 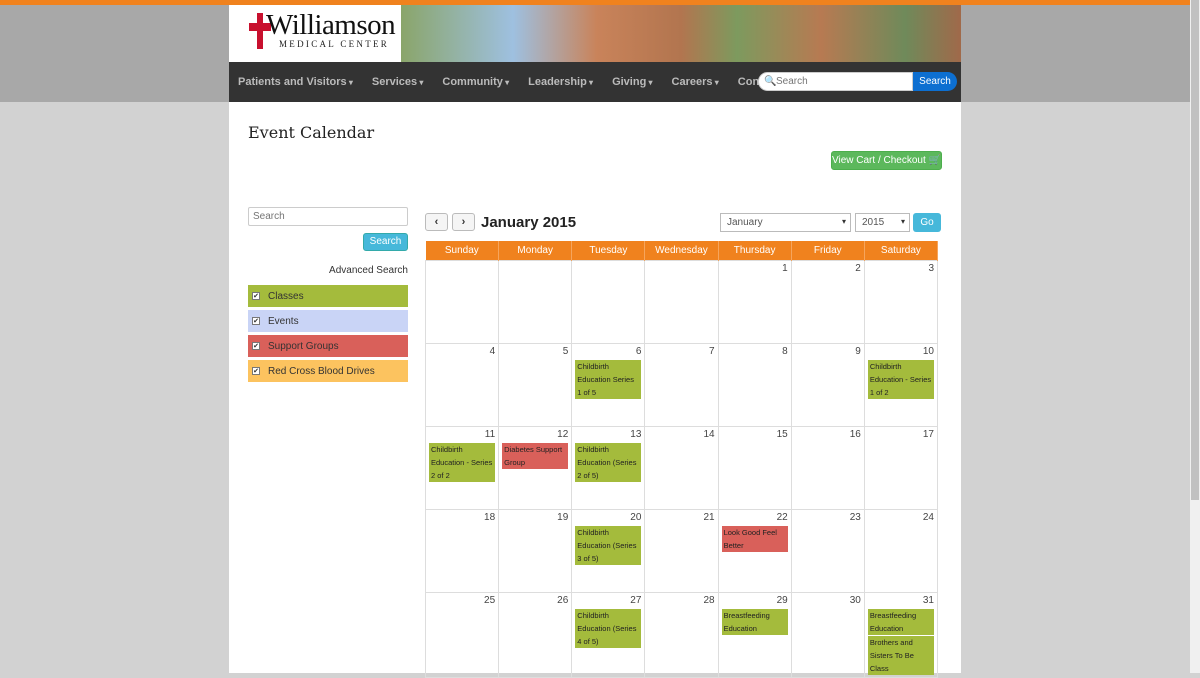 What do you see at coordinates (709, 517) in the screenshot?
I see `day-number: 21` at bounding box center [709, 517].